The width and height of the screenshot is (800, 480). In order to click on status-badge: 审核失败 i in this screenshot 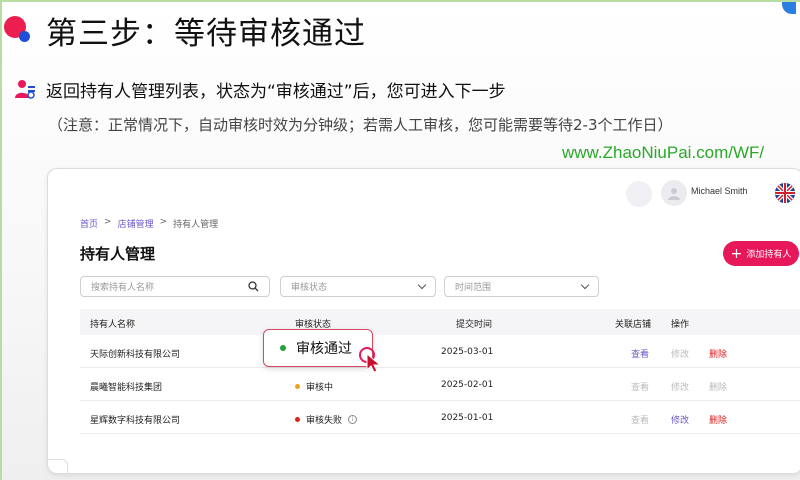, I will do `click(326, 419)`.